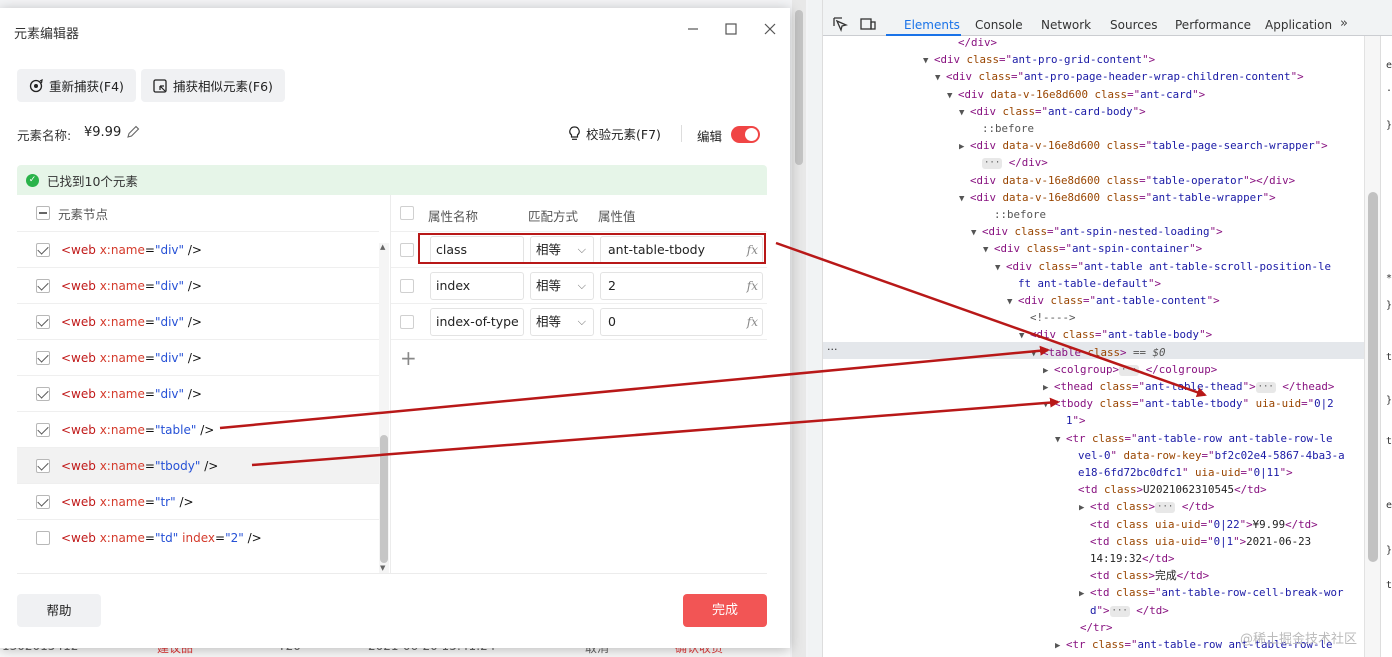 The height and width of the screenshot is (657, 1392). Describe the element at coordinates (59, 610) in the screenshot. I see `help-button: 帮助` at that location.